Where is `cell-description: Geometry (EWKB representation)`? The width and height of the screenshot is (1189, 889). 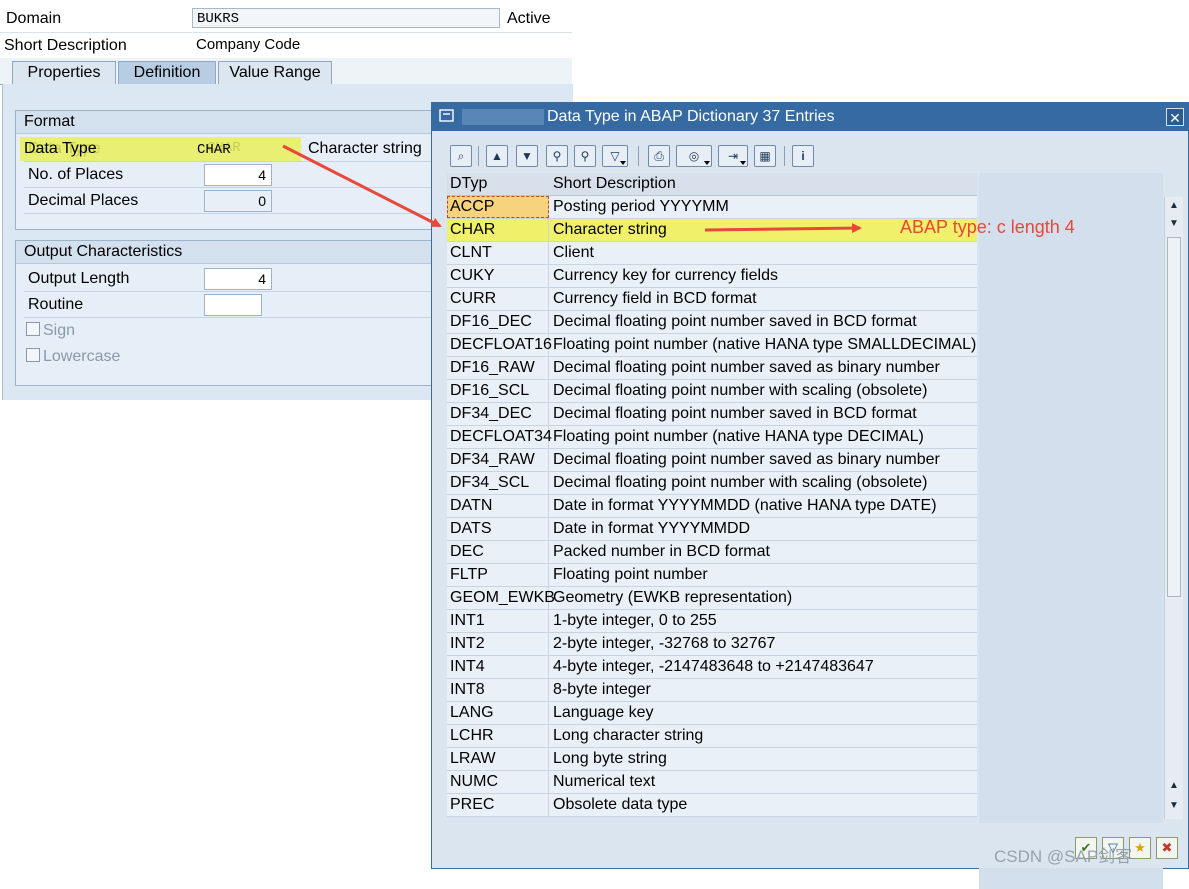 cell-description: Geometry (EWKB representation) is located at coordinates (673, 597).